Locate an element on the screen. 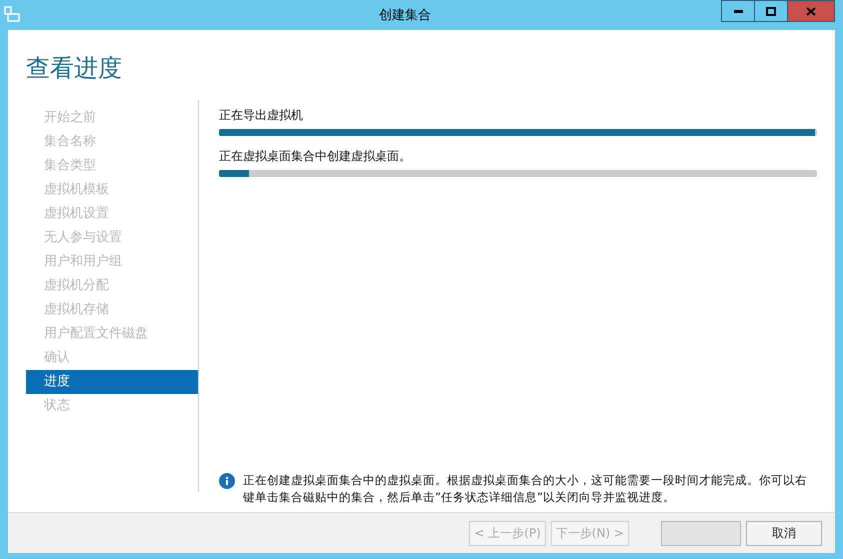 The height and width of the screenshot is (559, 843). maximize-button is located at coordinates (771, 11).